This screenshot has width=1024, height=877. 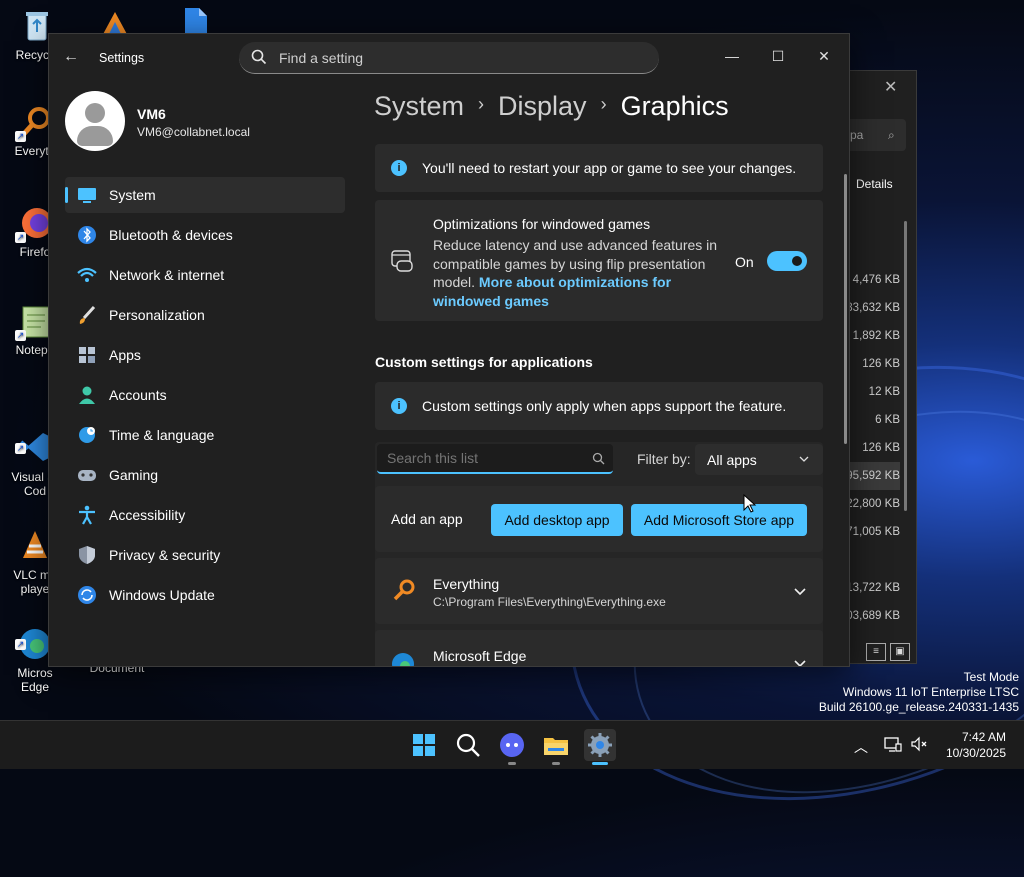 I want to click on sidebar-item-label: Gaming, so click(x=134, y=475).